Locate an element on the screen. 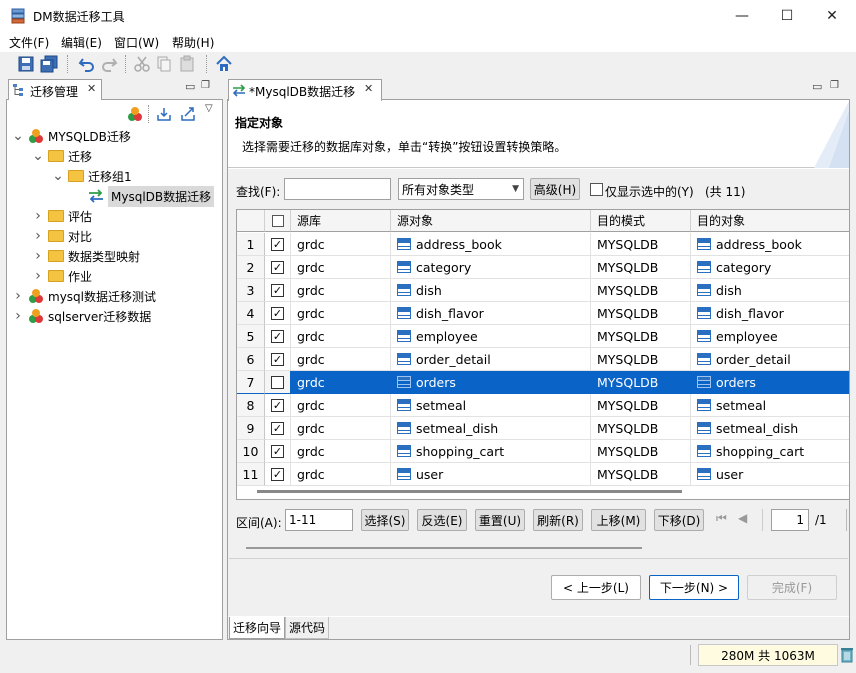 This screenshot has height=673, width=856. new-project-icon is located at coordinates (135, 114).